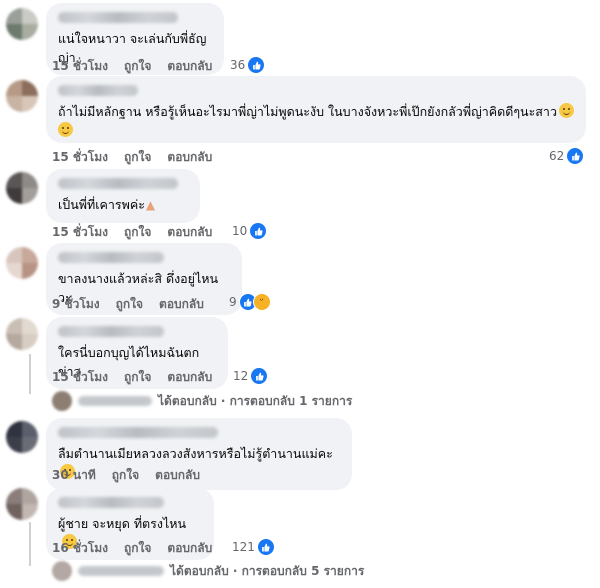 The height and width of the screenshot is (588, 600). What do you see at coordinates (267, 570) in the screenshot?
I see `replies-summary: ได้ตอบกลับ · การตอบกลับ 5 รายการ` at bounding box center [267, 570].